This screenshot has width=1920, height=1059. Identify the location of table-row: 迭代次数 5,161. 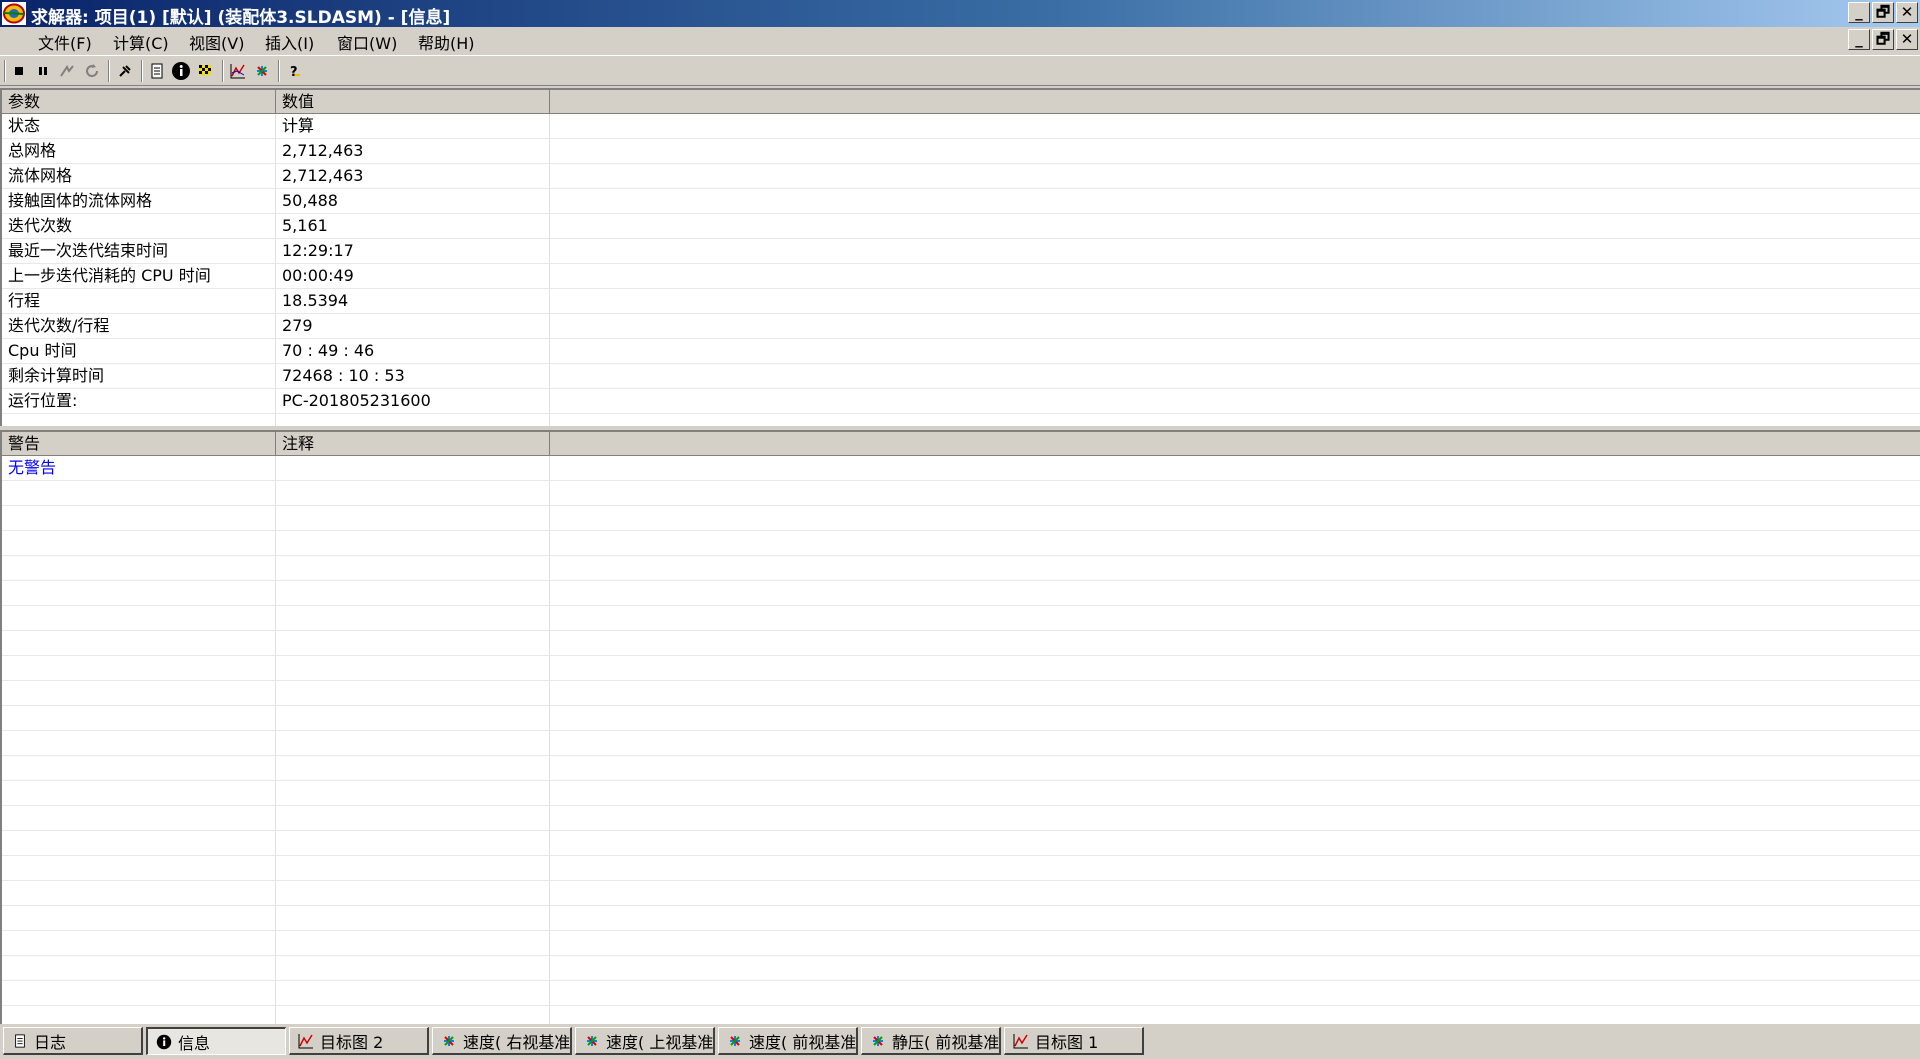
(961, 226).